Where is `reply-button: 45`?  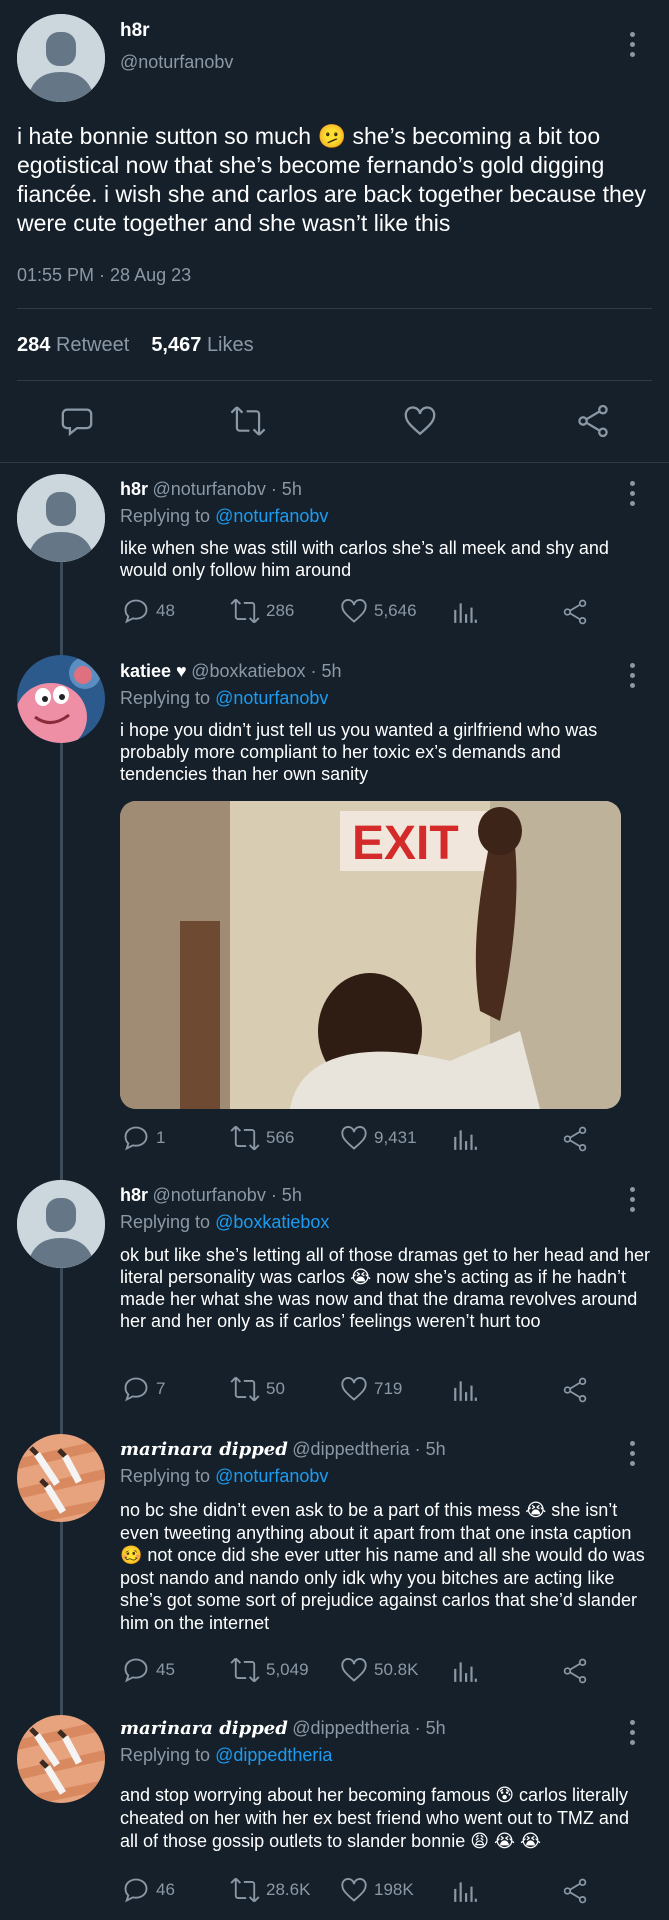 reply-button: 45 is located at coordinates (148, 1670).